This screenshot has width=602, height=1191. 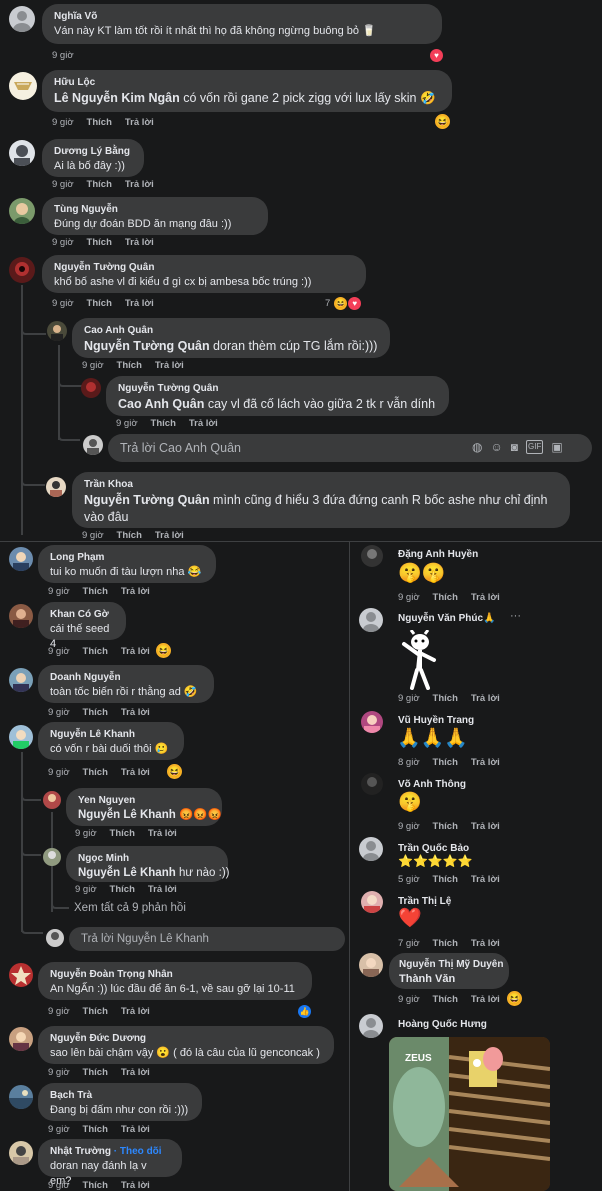 What do you see at coordinates (436, 55) in the screenshot?
I see `heart-reaction-icon: ♥` at bounding box center [436, 55].